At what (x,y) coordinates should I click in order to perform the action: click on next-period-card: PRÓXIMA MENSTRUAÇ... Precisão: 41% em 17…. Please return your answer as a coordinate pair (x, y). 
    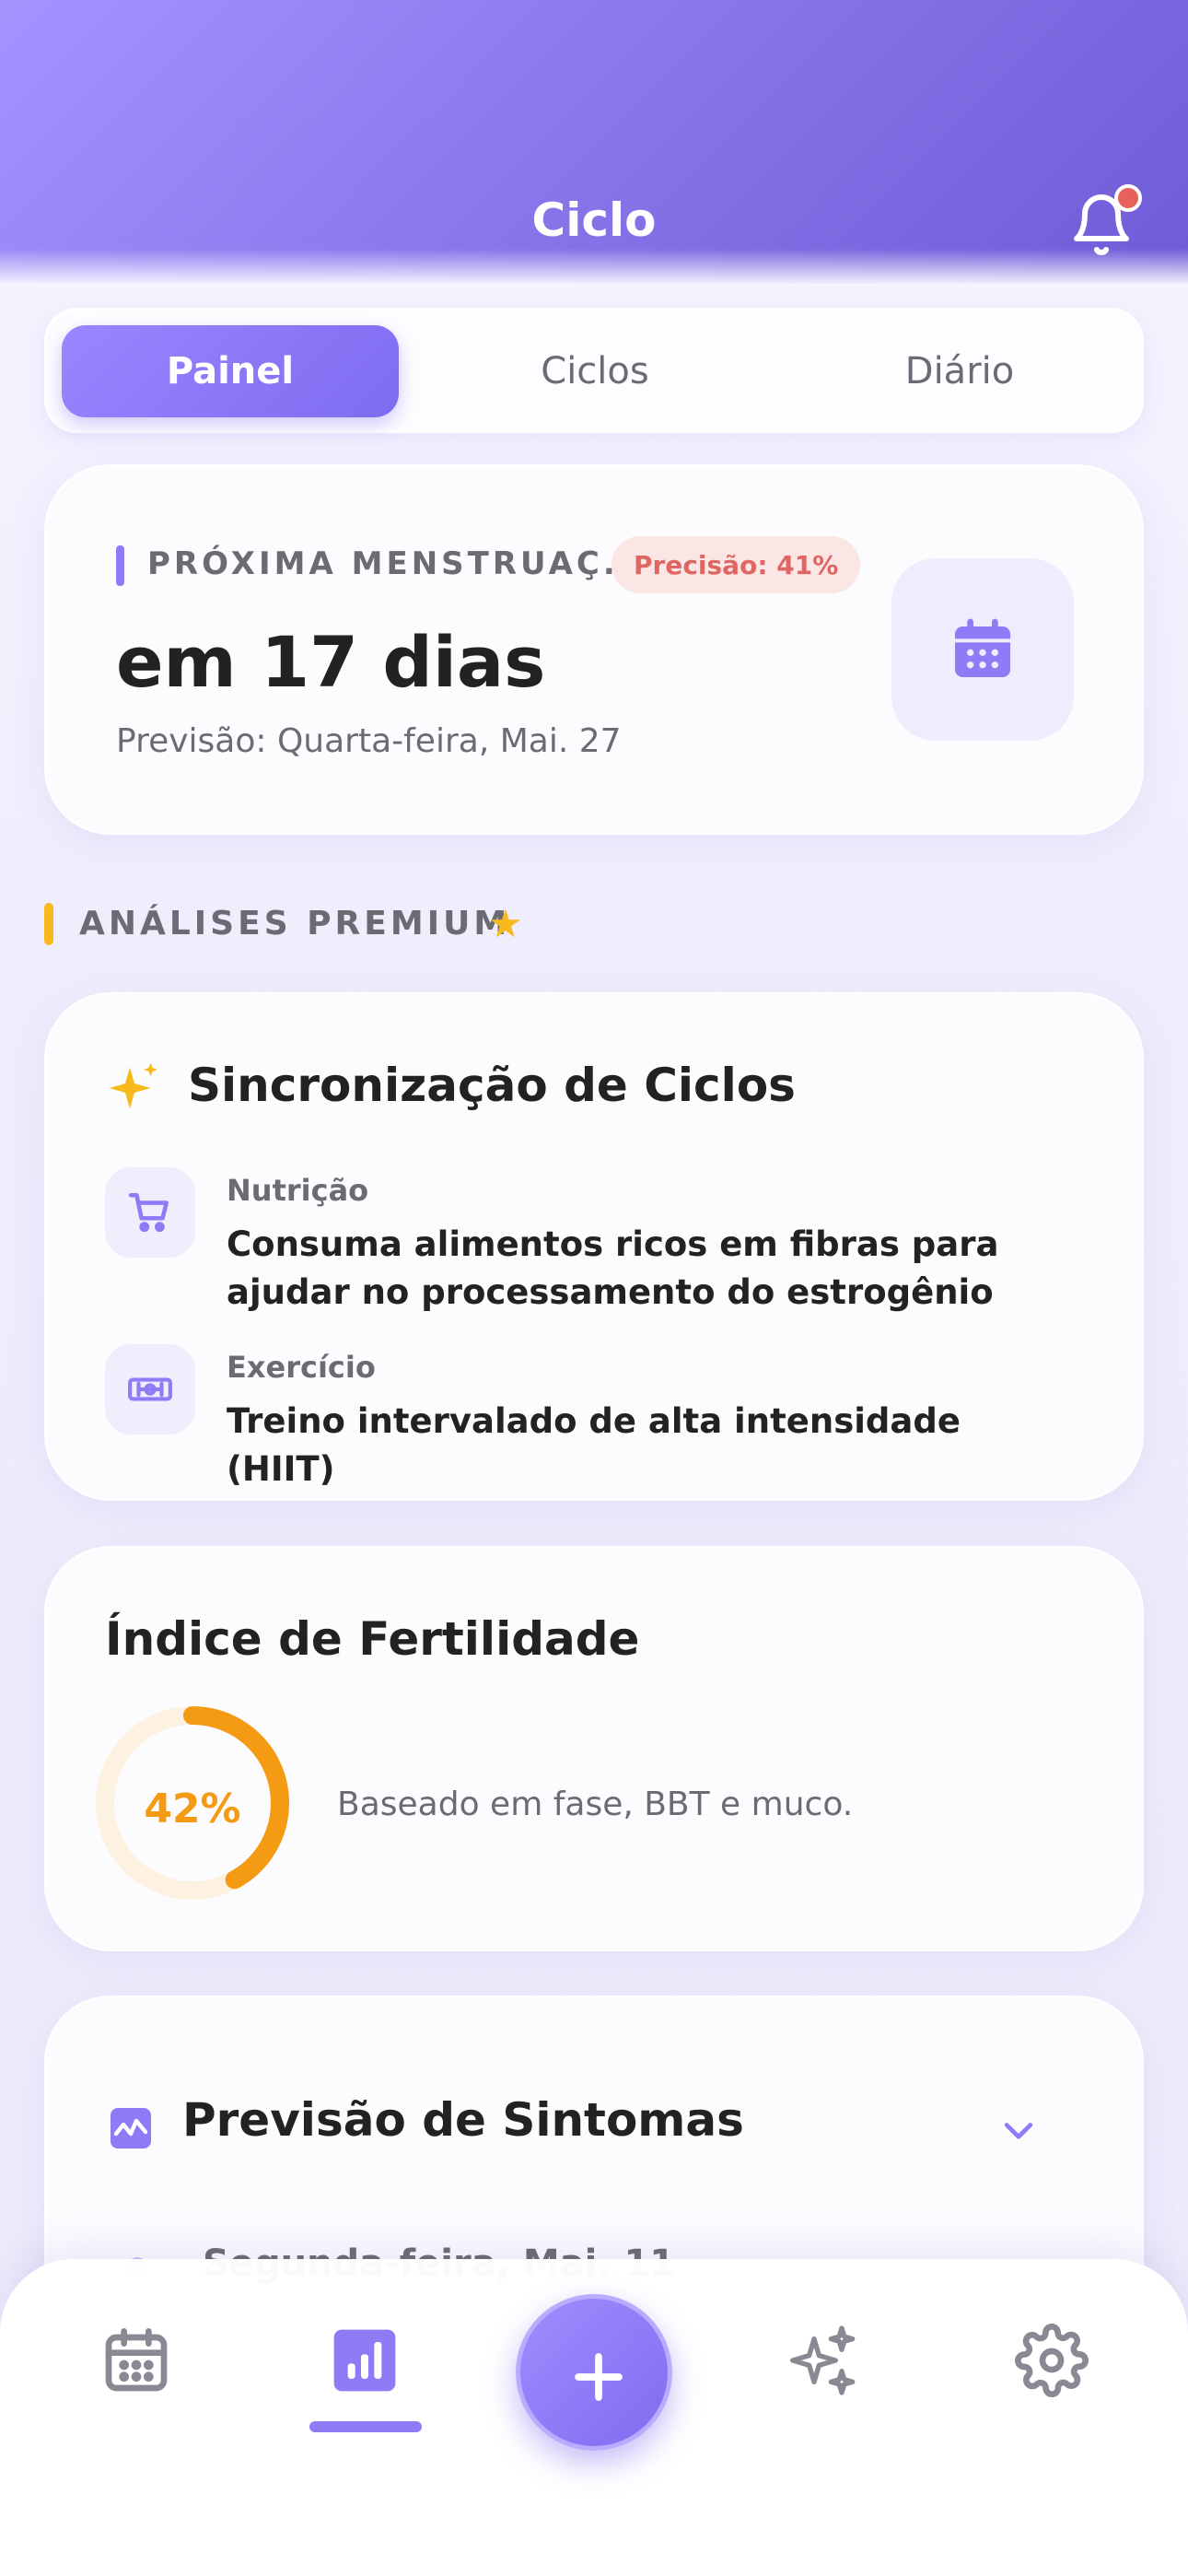
    Looking at the image, I should click on (594, 649).